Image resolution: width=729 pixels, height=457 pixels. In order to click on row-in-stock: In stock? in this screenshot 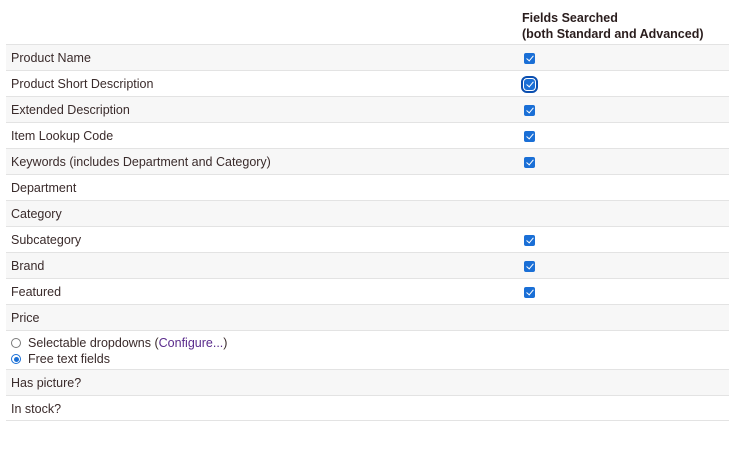, I will do `click(367, 408)`.